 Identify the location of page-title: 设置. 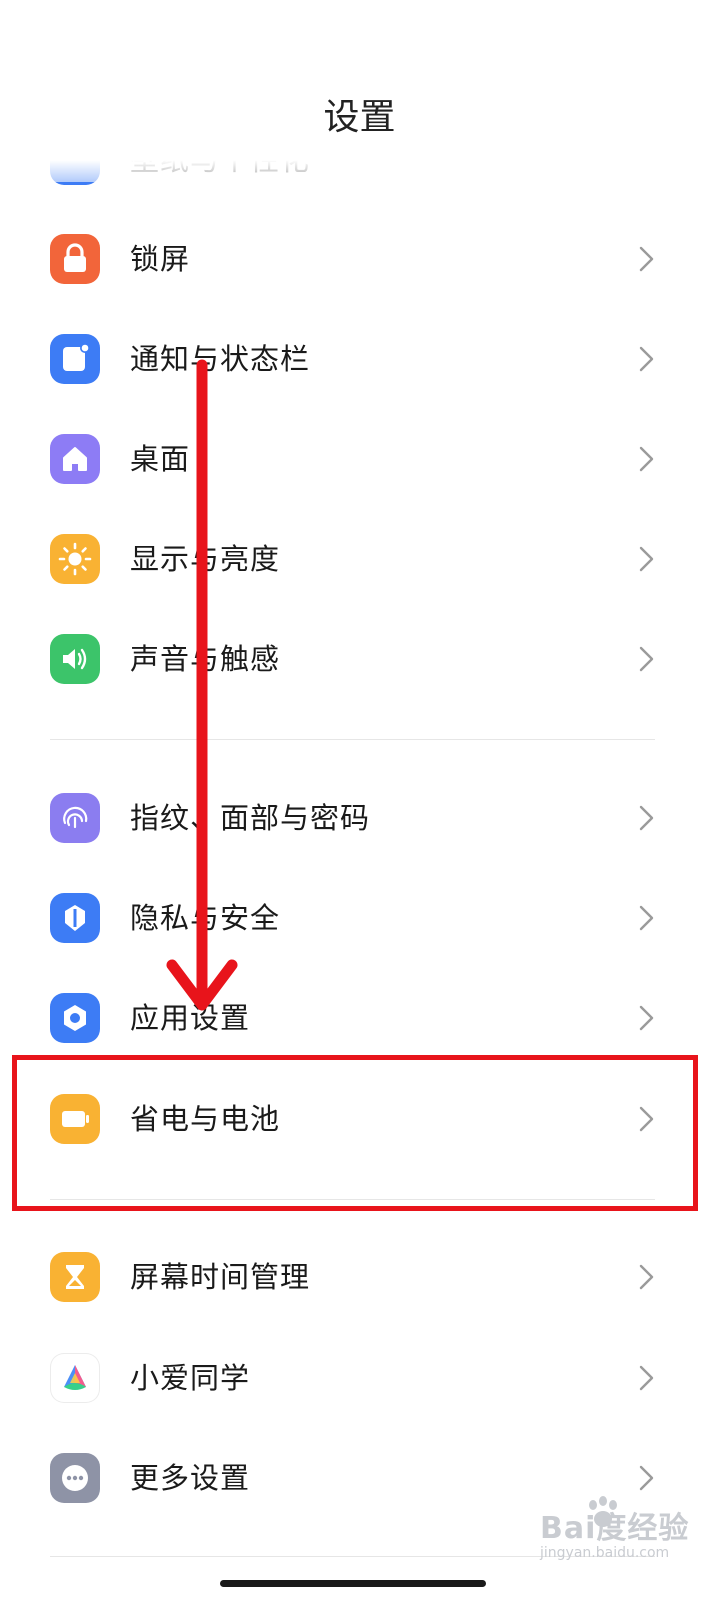
(359, 117).